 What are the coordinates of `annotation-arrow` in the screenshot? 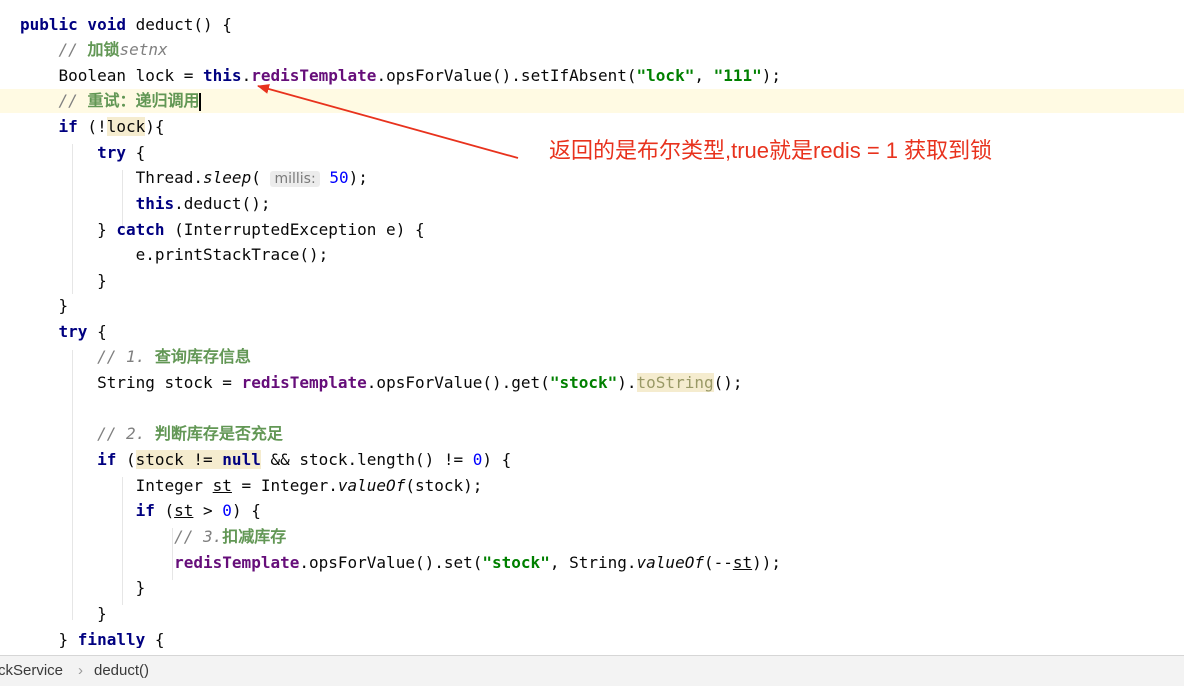 It's located at (388, 121).